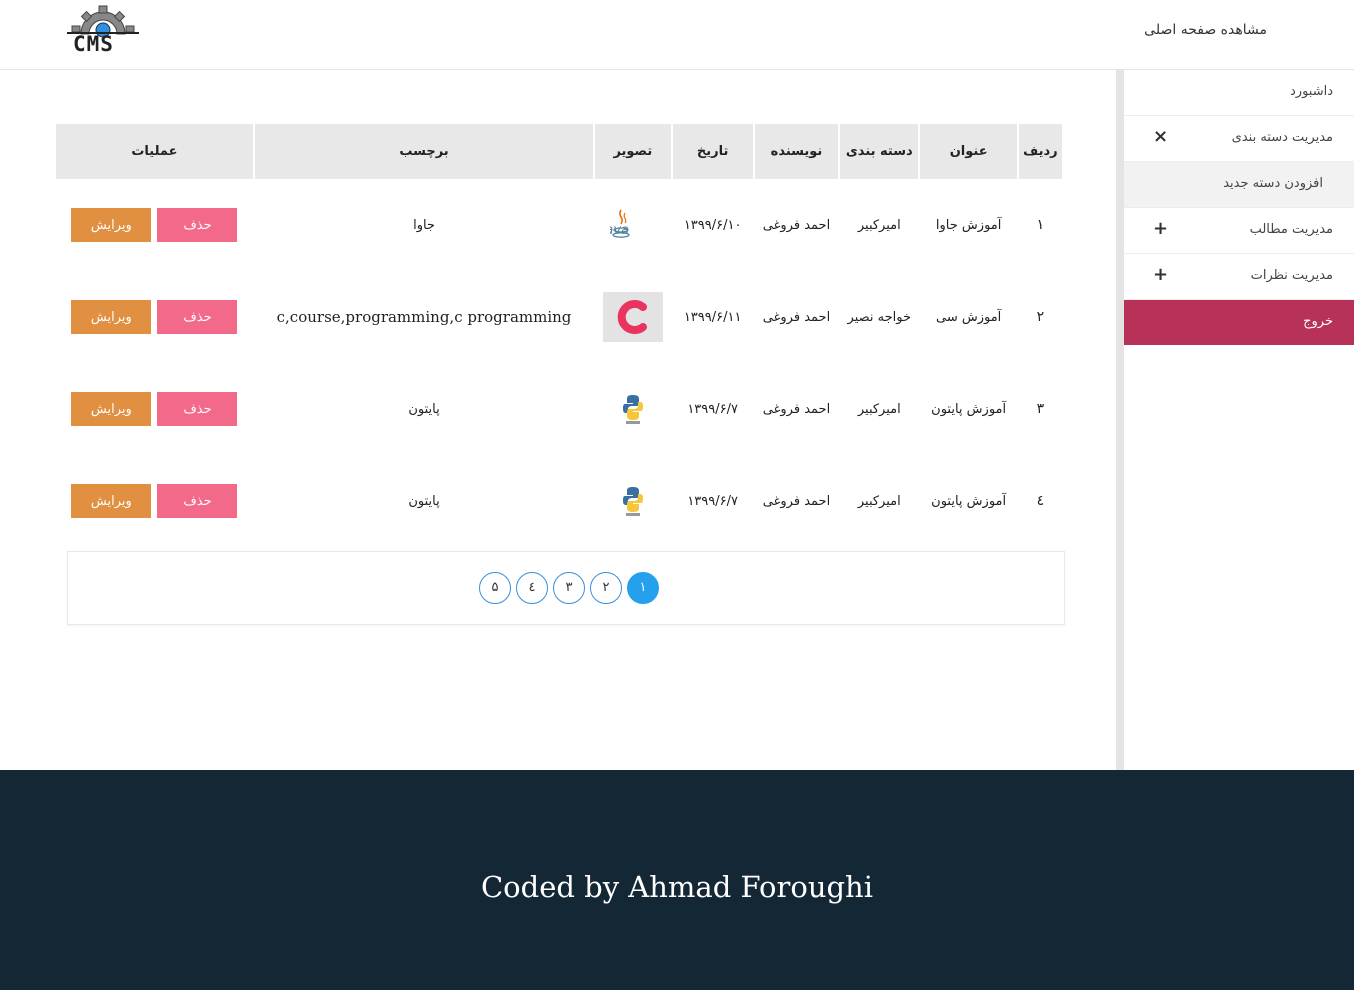 The width and height of the screenshot is (1354, 990). What do you see at coordinates (968, 225) in the screenshot?
I see `post-title: آموزش جاوا` at bounding box center [968, 225].